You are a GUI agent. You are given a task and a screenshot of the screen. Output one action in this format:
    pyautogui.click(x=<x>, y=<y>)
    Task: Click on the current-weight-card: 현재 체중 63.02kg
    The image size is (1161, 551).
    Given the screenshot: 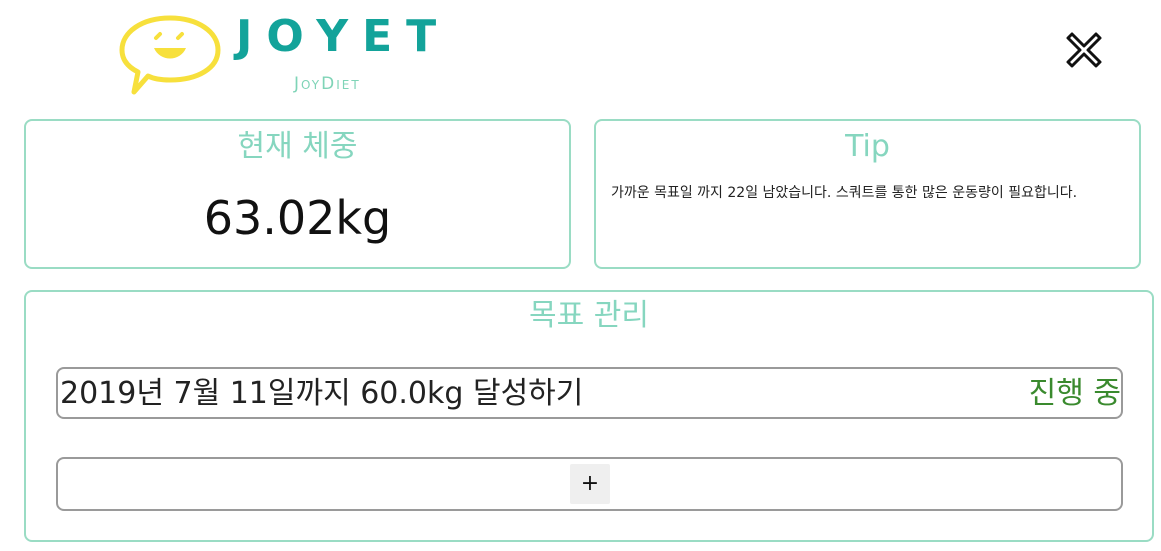 What is the action you would take?
    pyautogui.click(x=297, y=194)
    